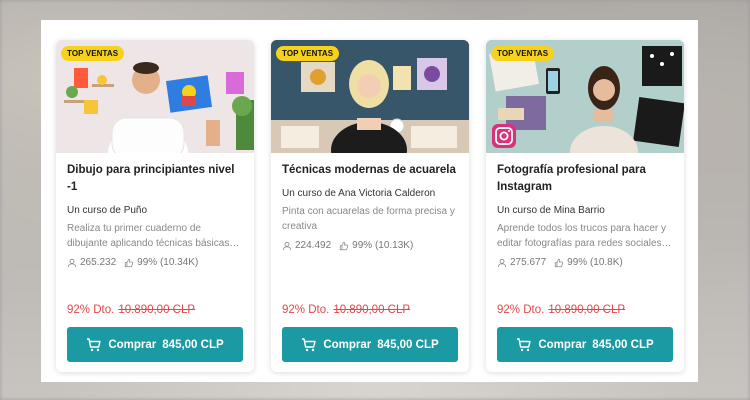  Describe the element at coordinates (98, 262) in the screenshot. I see `students-count: 265.232` at that location.